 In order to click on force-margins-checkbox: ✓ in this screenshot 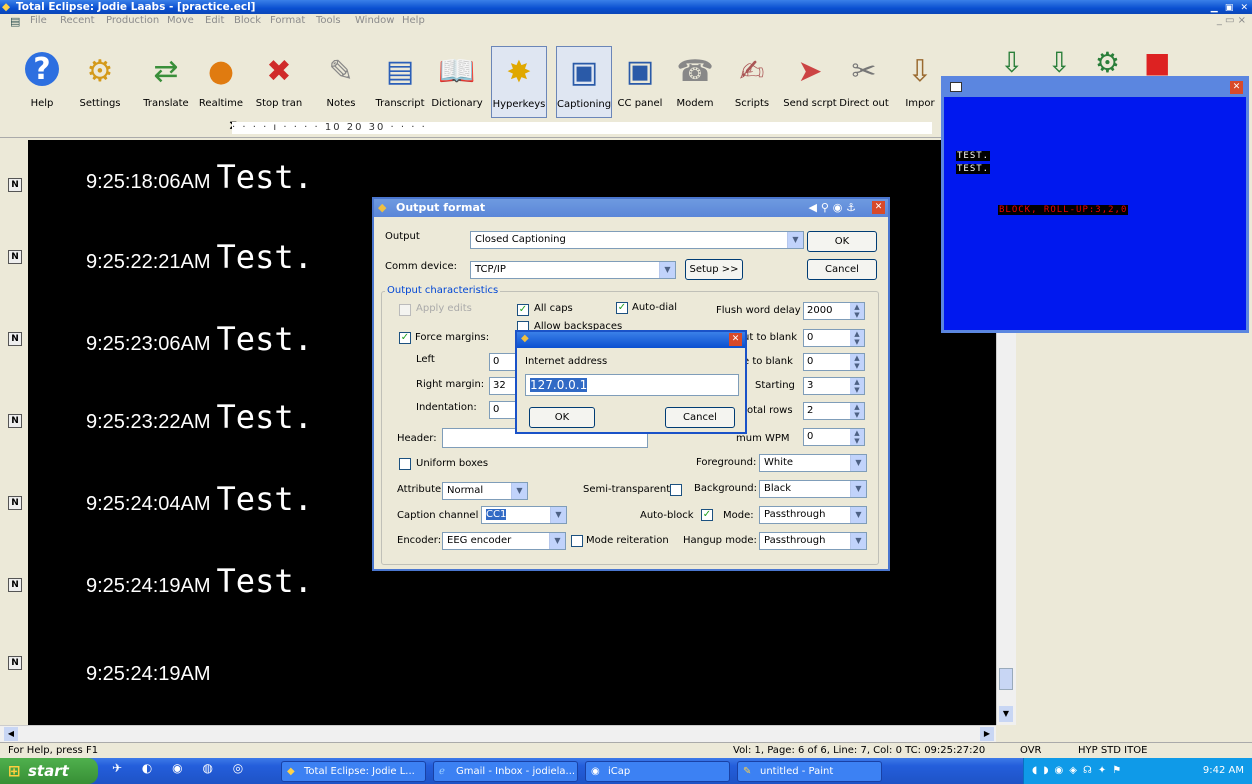, I will do `click(405, 338)`.